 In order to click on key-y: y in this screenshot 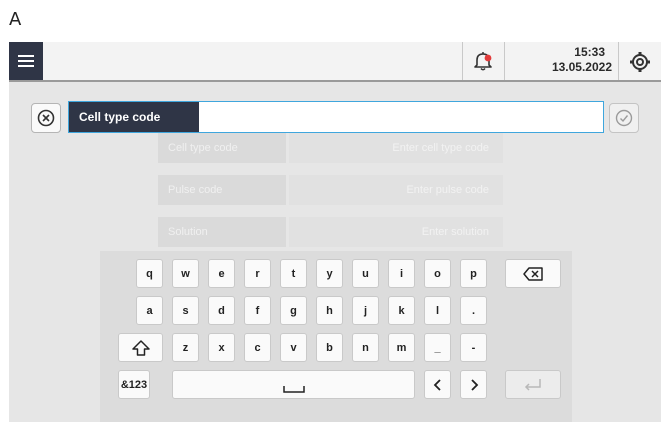, I will do `click(329, 273)`.